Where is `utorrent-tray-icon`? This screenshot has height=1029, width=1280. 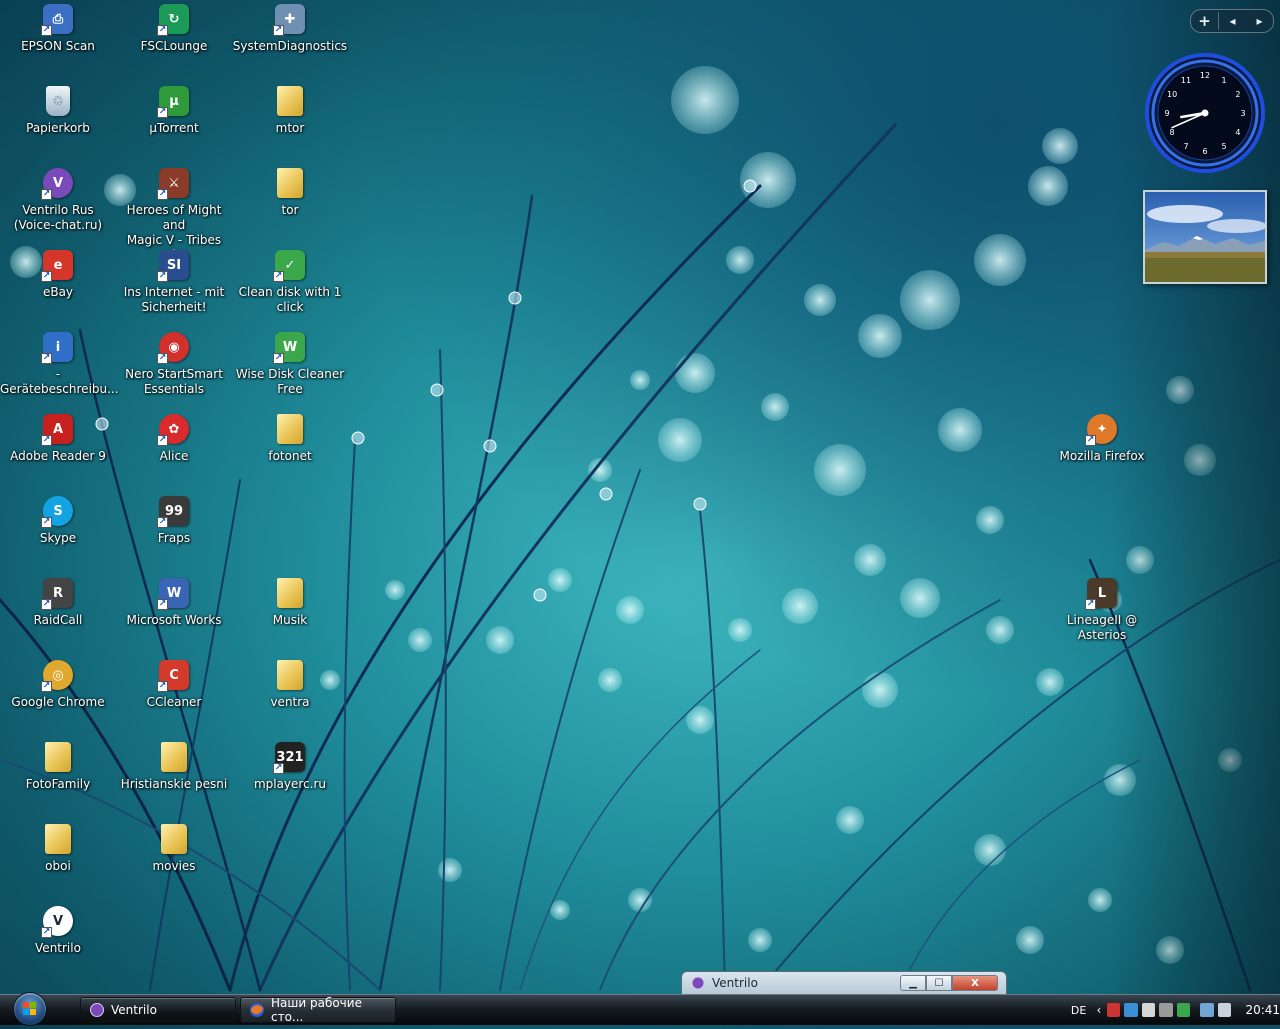 utorrent-tray-icon is located at coordinates (1148, 1010).